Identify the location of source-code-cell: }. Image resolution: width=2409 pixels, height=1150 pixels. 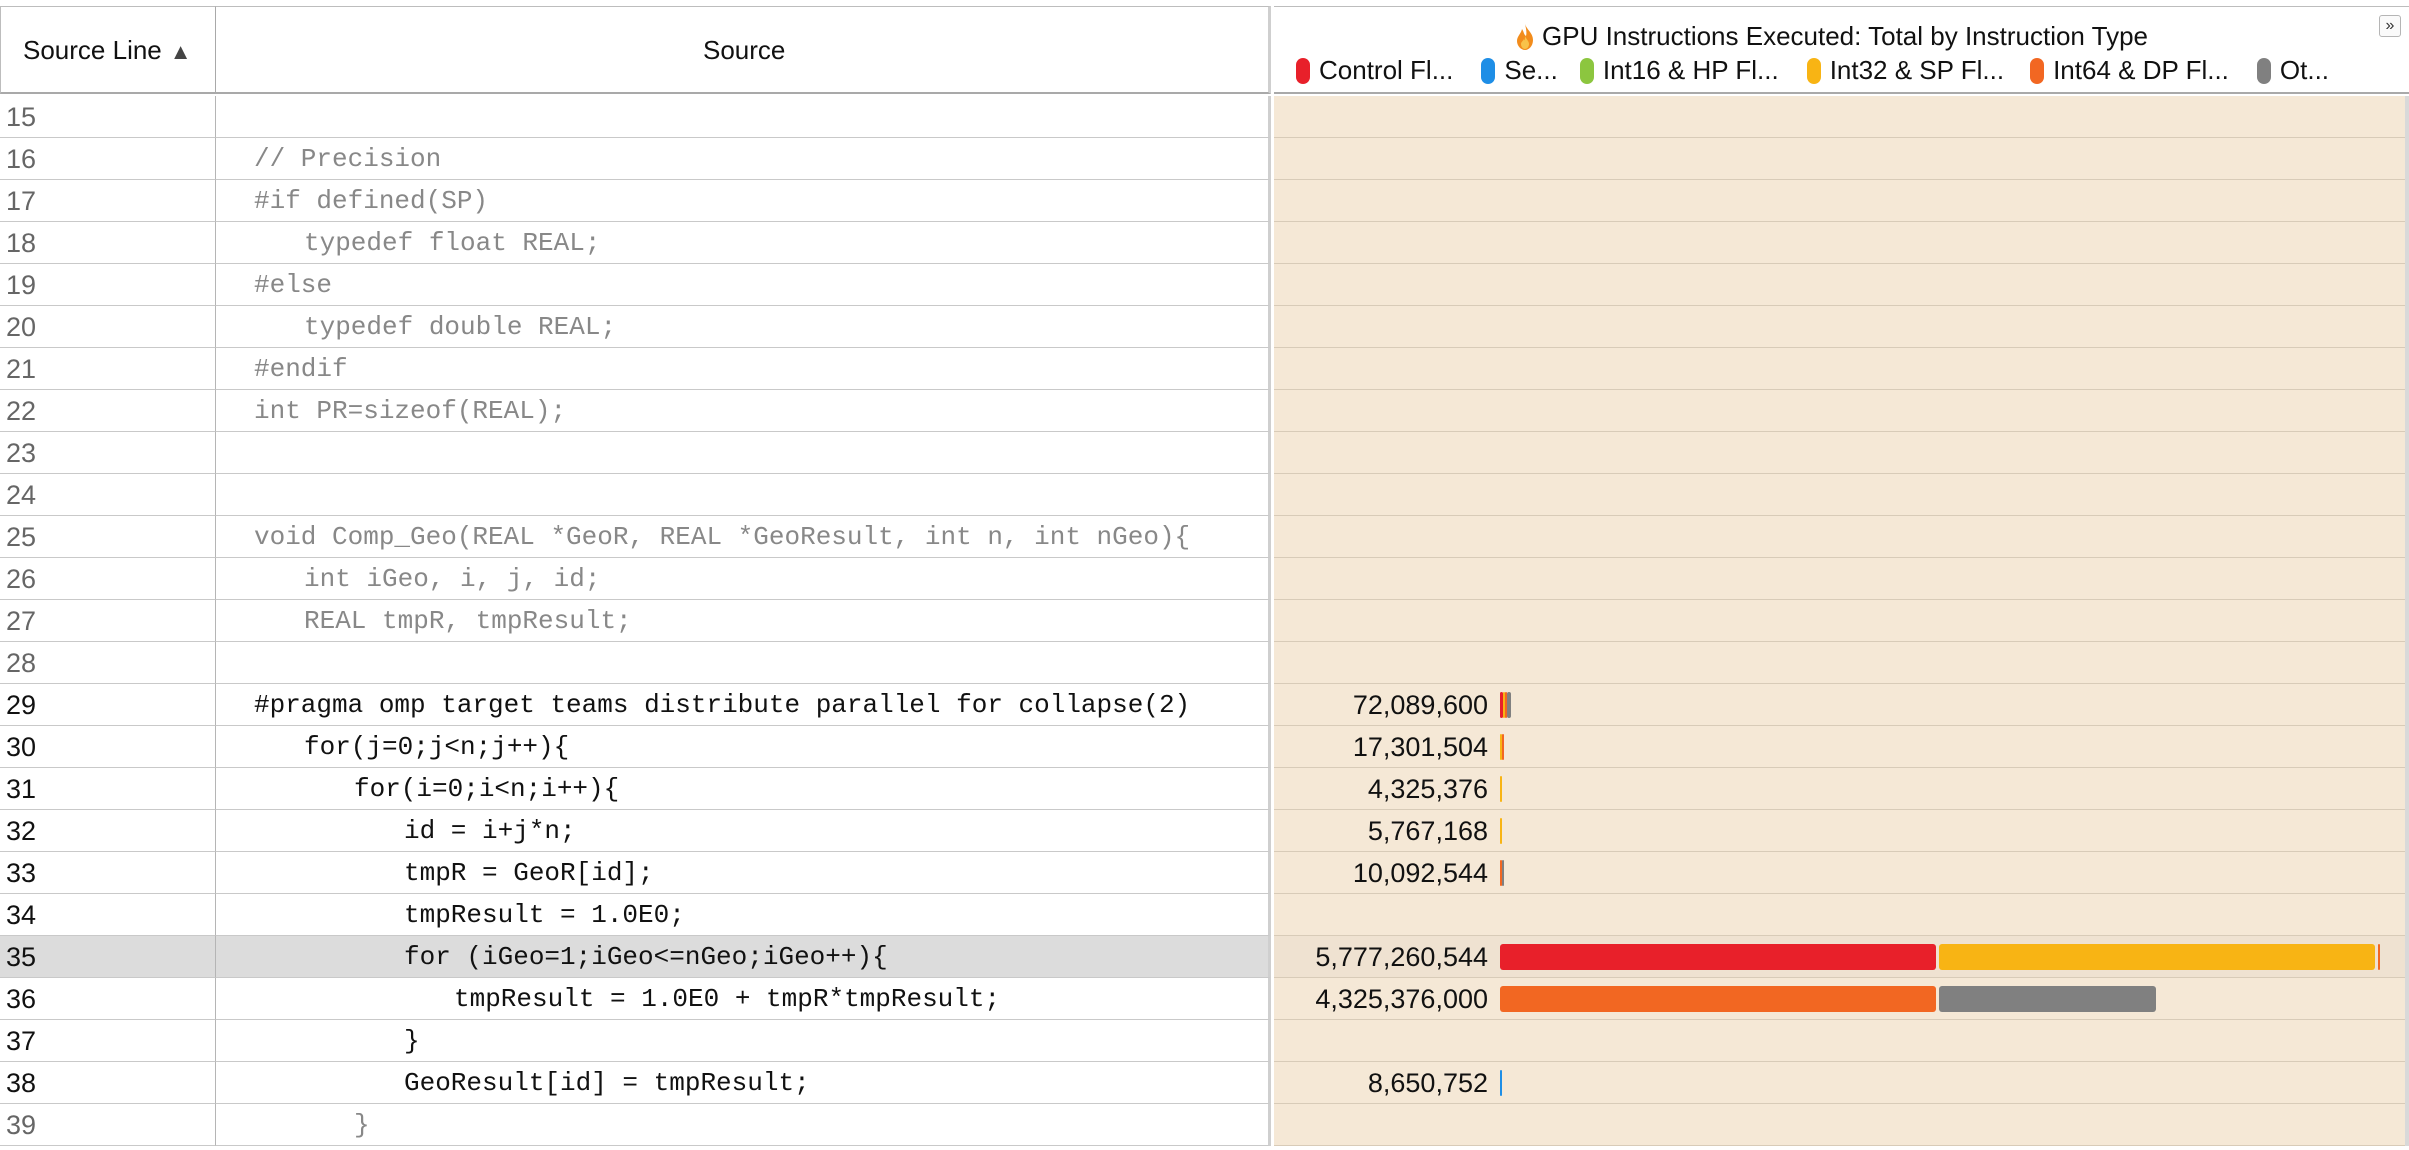
(743, 1041).